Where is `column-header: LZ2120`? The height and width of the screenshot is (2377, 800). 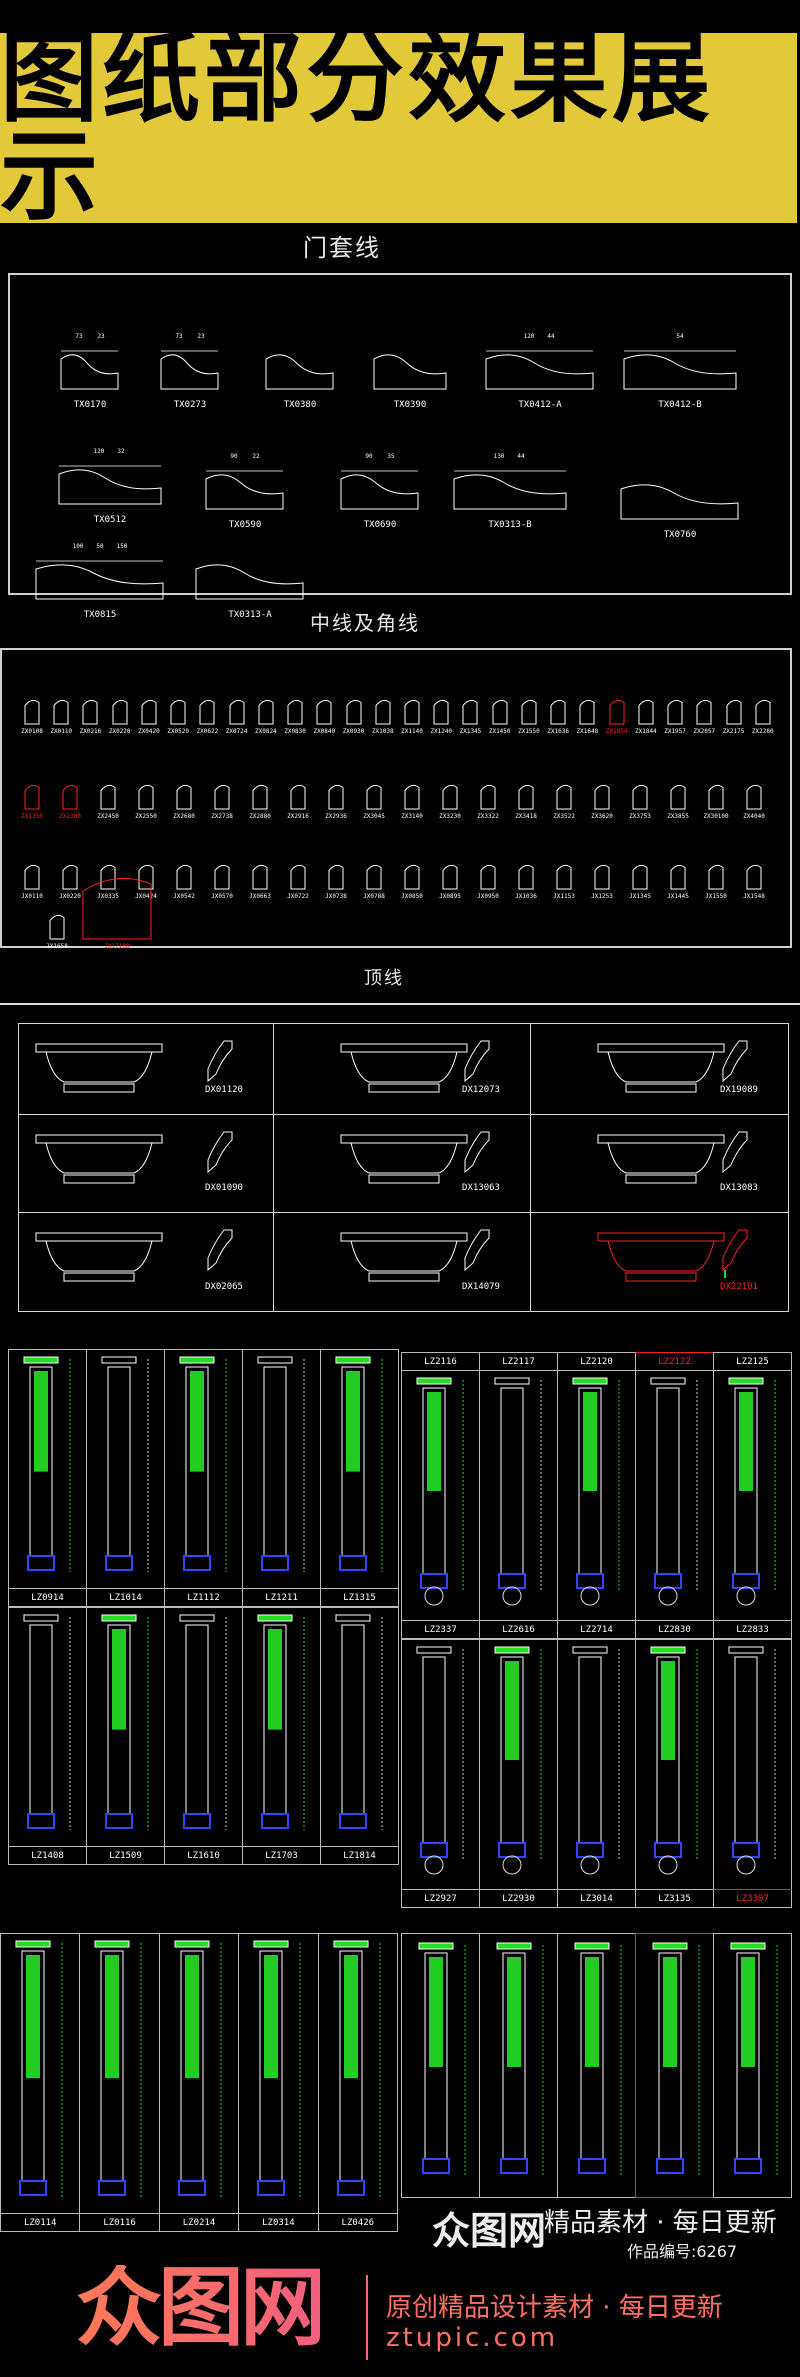 column-header: LZ2120 is located at coordinates (596, 1361).